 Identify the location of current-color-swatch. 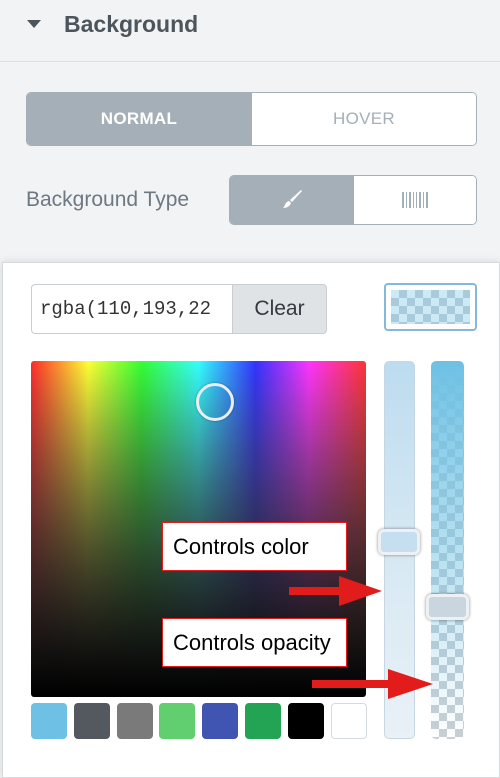
(430, 307).